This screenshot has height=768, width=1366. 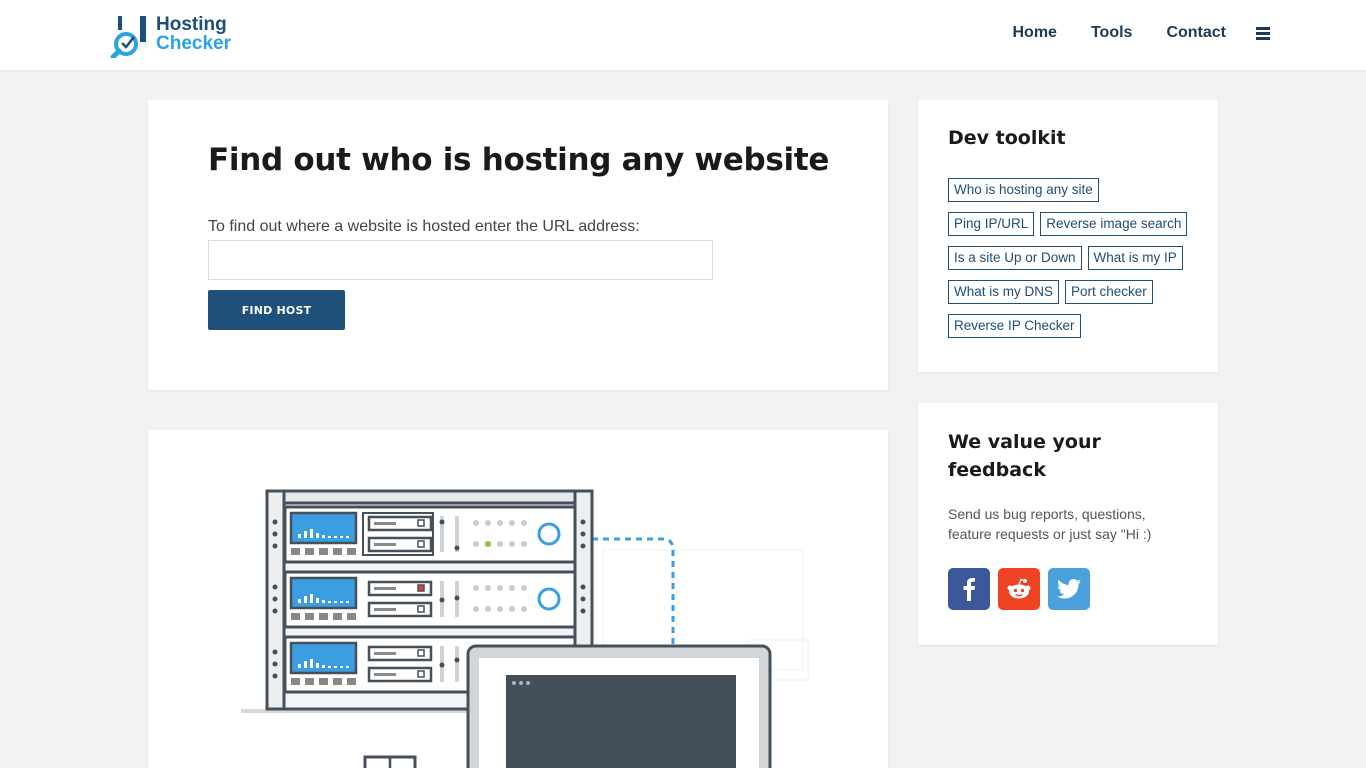 I want to click on main-nav: Home Tools Contact, so click(x=1124, y=33).